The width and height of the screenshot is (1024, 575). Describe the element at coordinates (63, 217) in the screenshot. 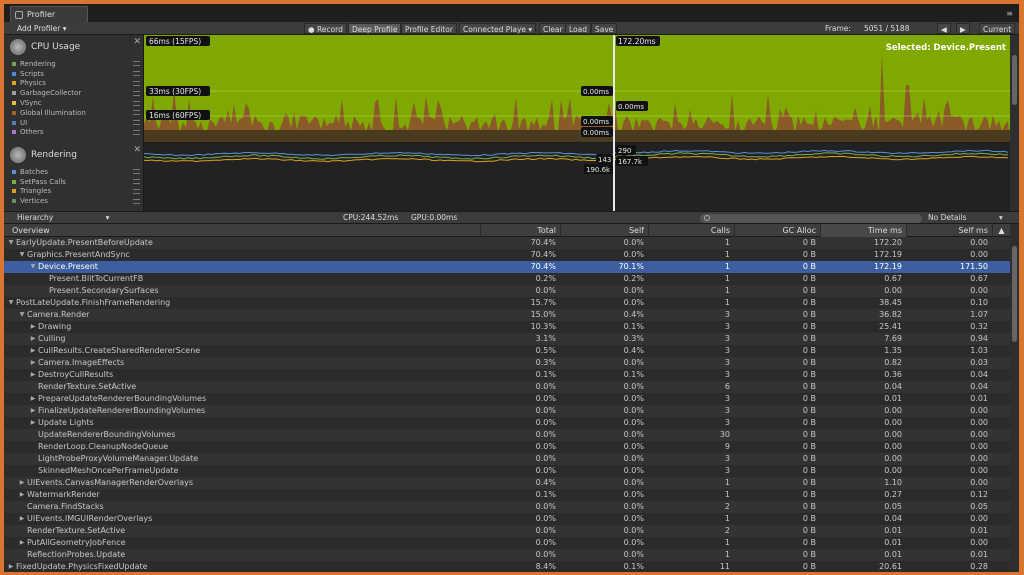

I see `view-mode-dropdown: Hierarchy ▾` at that location.